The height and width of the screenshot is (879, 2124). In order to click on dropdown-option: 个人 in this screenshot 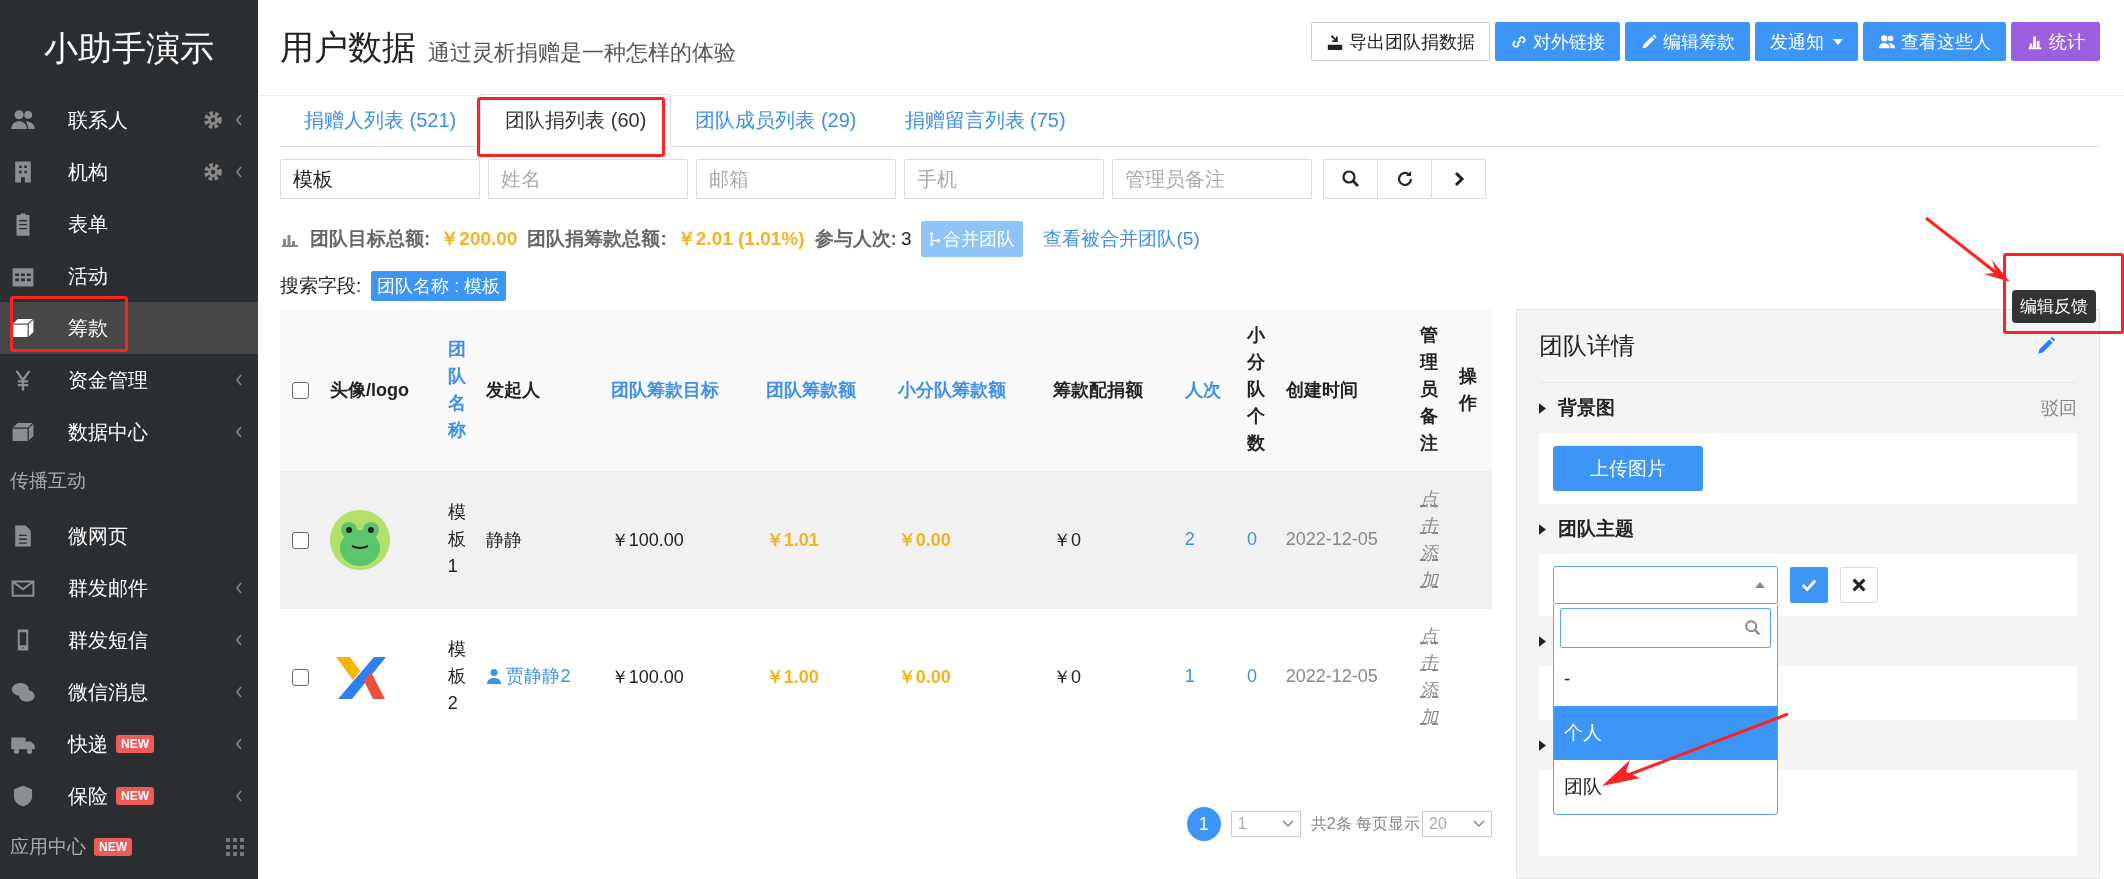, I will do `click(1665, 733)`.